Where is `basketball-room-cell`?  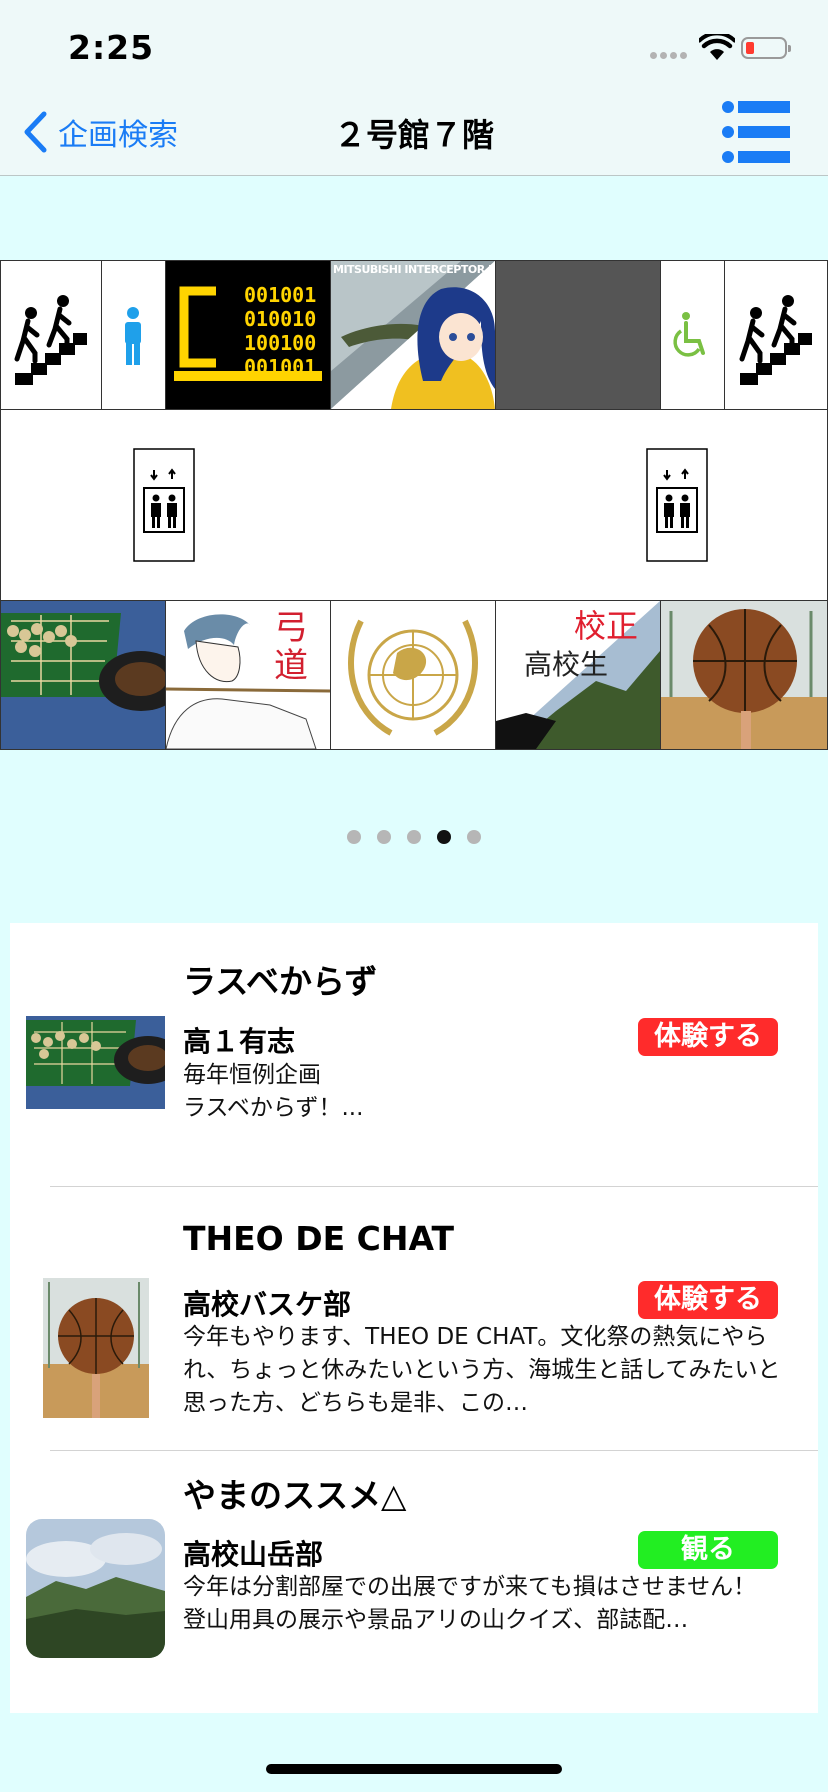
basketball-room-cell is located at coordinates (744, 675).